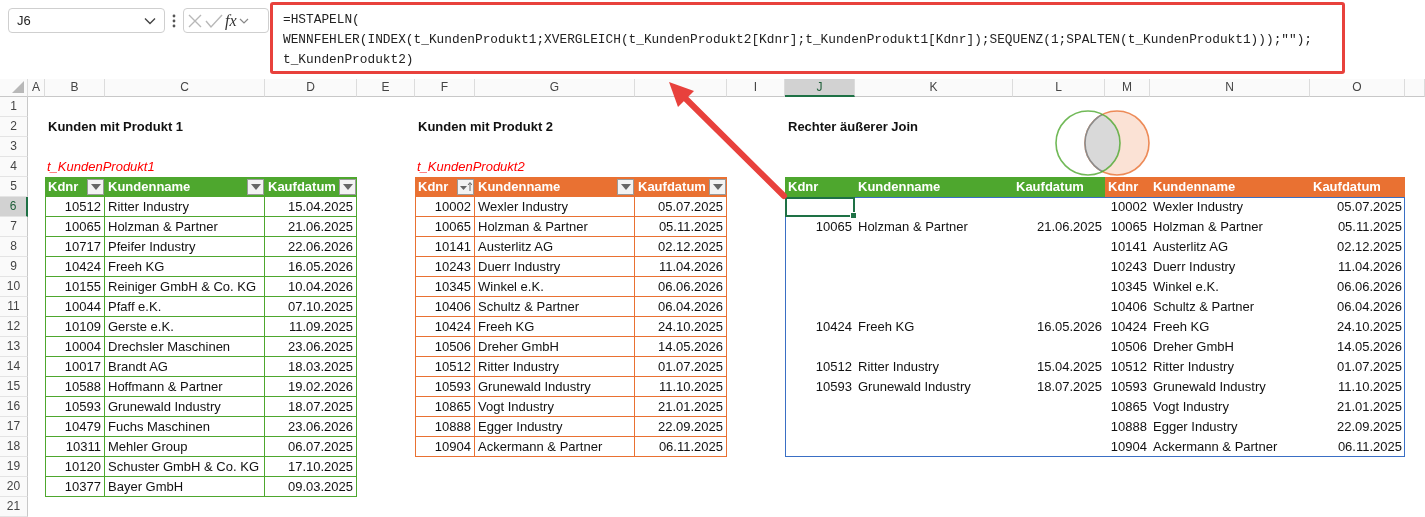  Describe the element at coordinates (311, 247) in the screenshot. I see `table-cell: 22.06.2026` at that location.